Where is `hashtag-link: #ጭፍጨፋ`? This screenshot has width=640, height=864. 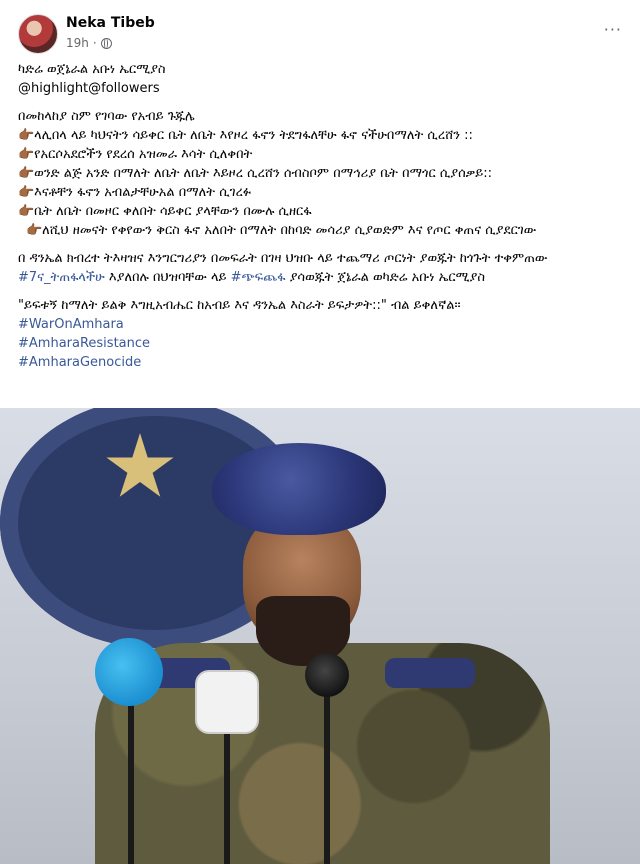
hashtag-link: #ጭፍጨፋ is located at coordinates (258, 277).